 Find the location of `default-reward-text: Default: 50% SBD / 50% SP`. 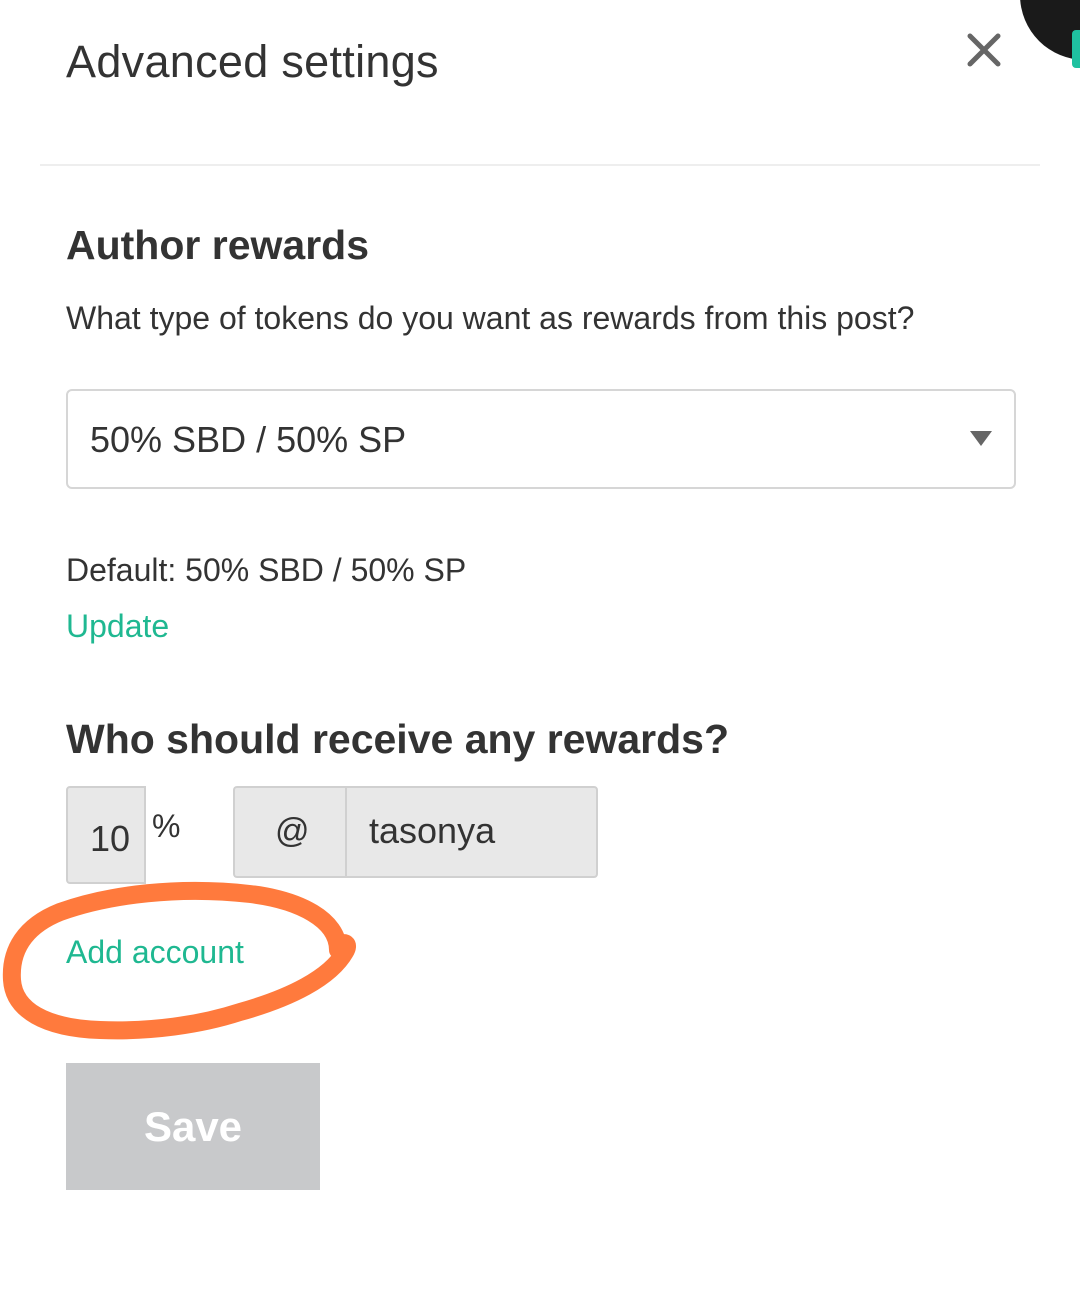

default-reward-text: Default: 50% SBD / 50% SP is located at coordinates (266, 570).